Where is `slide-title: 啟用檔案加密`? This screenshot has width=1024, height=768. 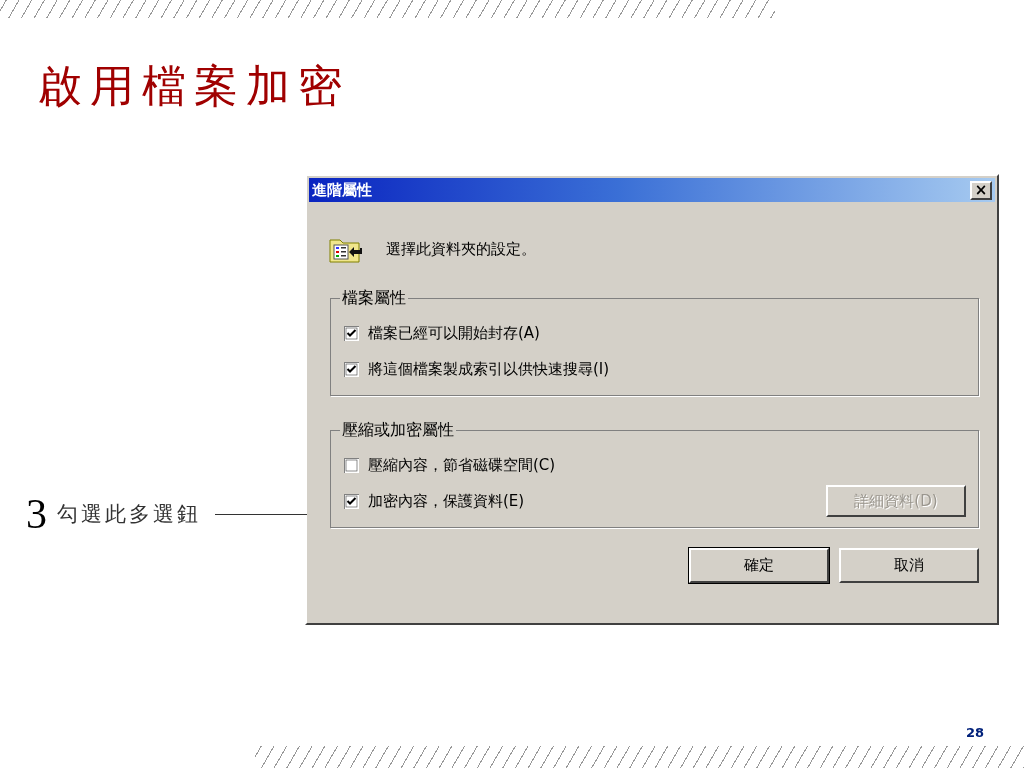 slide-title: 啟用檔案加密 is located at coordinates (194, 86).